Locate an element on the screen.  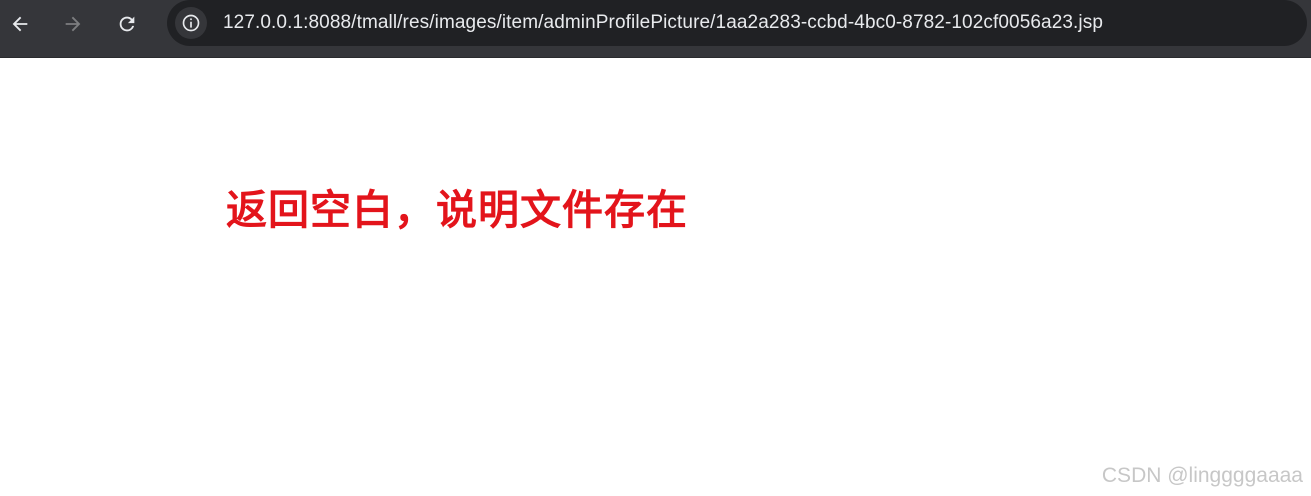
info-icon is located at coordinates (191, 23).